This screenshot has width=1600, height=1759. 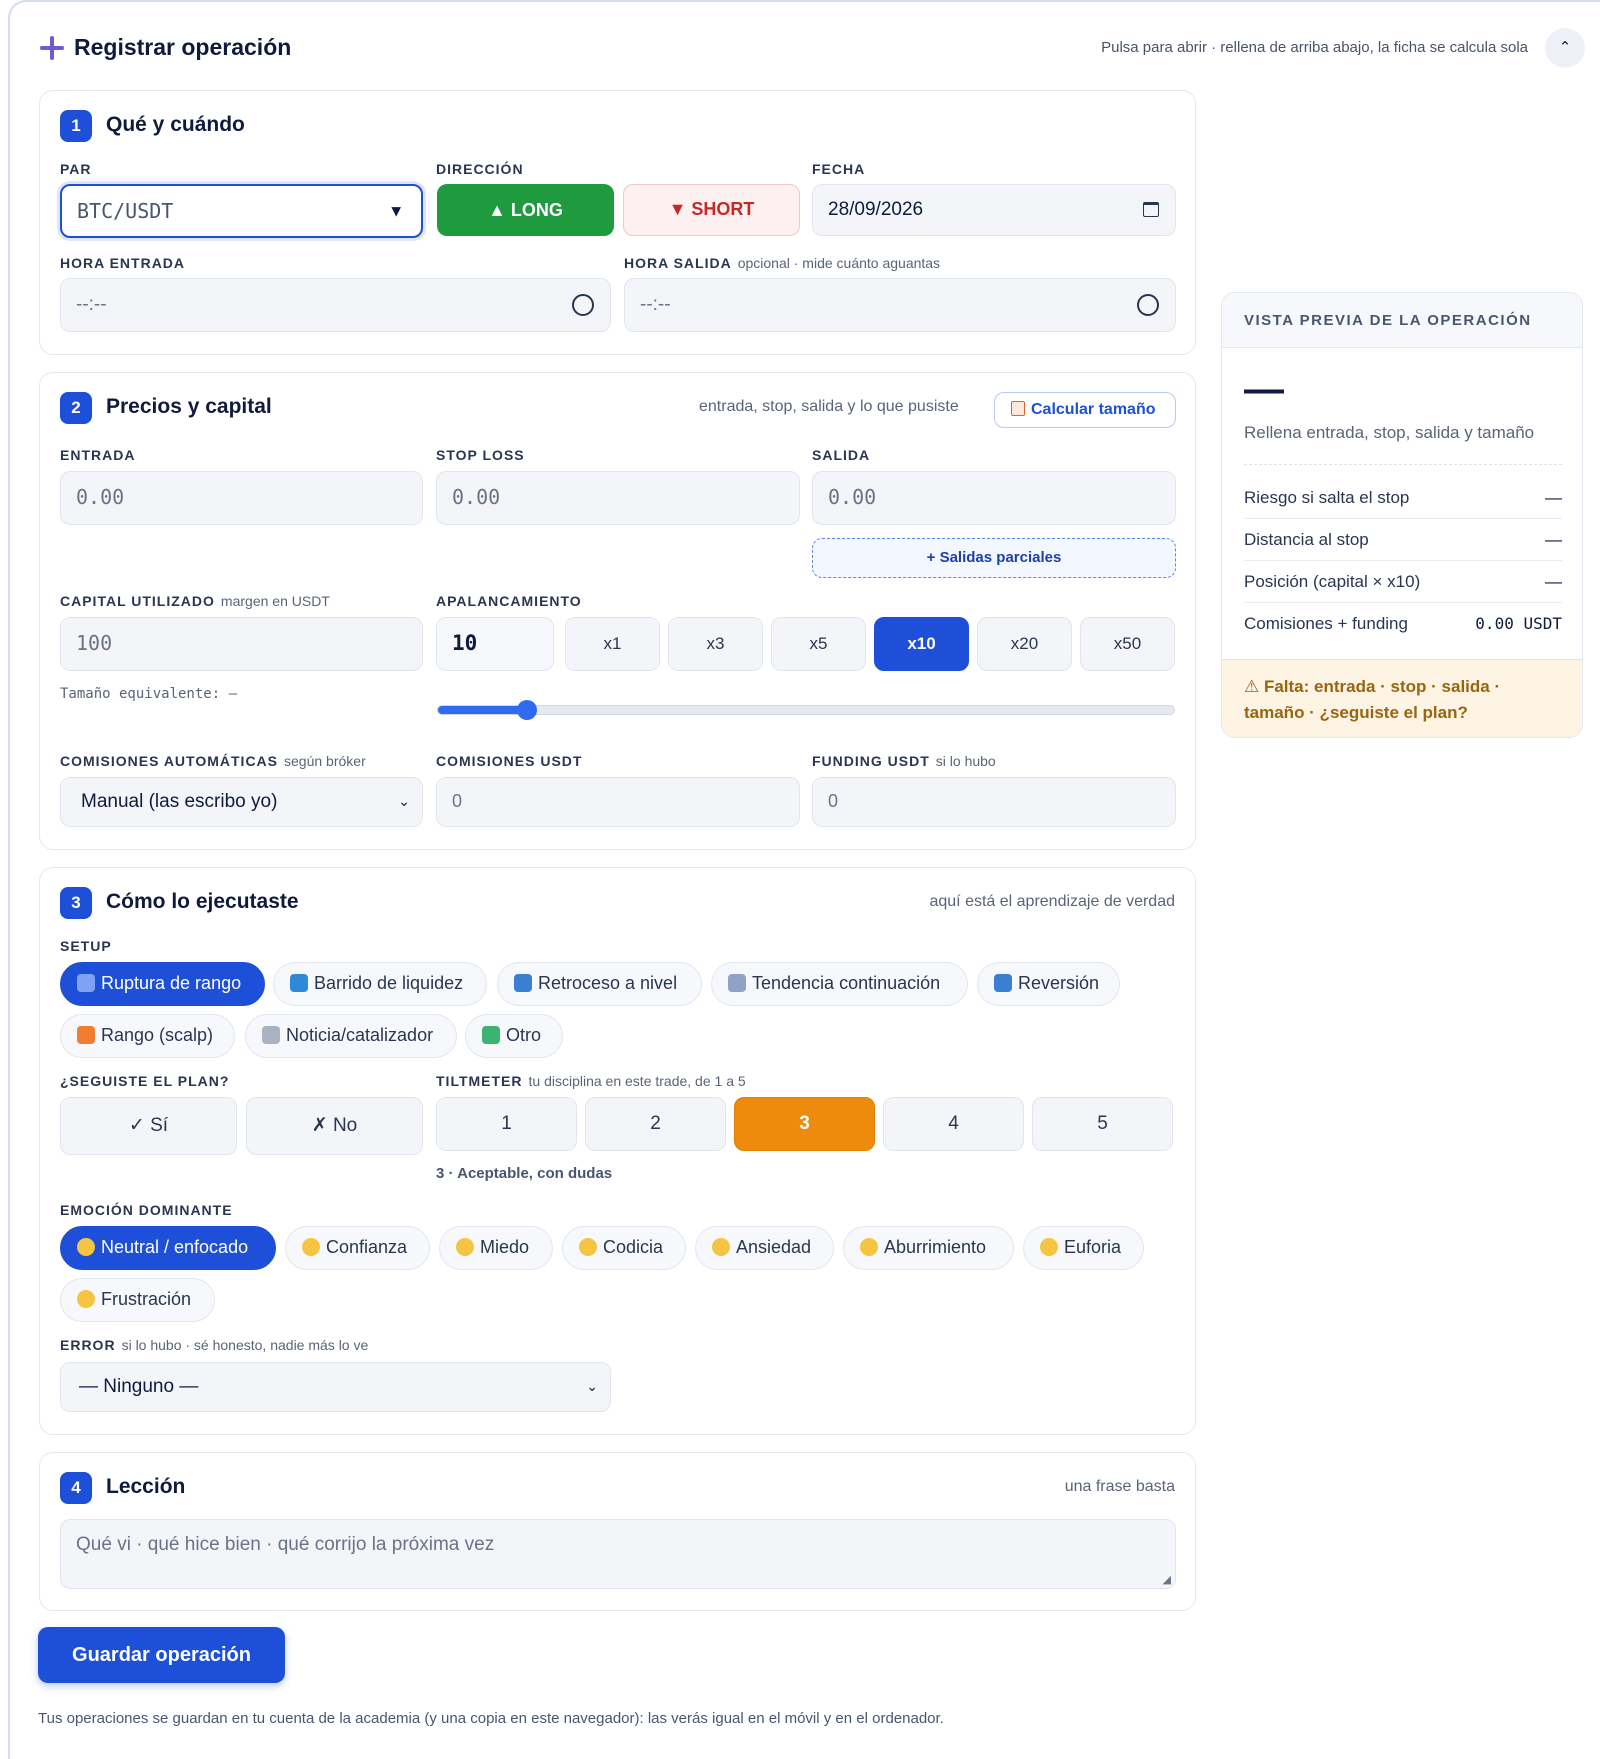 I want to click on setup-option: Rango (scalp), so click(x=147, y=1036).